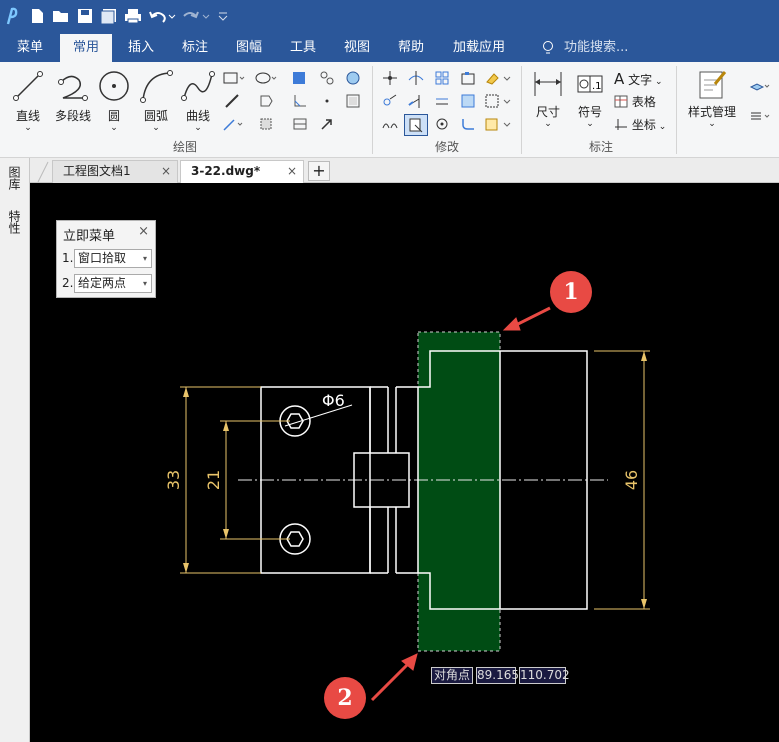 This screenshot has height=742, width=779. I want to click on fillet-icon, so click(468, 125).